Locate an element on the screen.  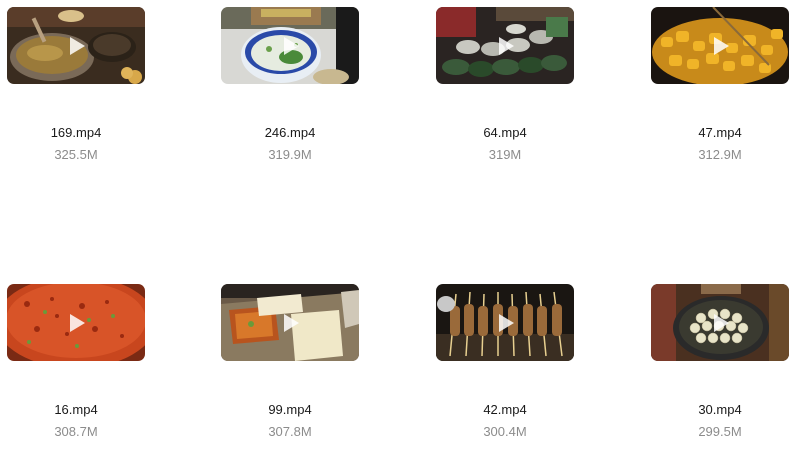
video-tile: 64.mp4 319M is located at coordinates (505, 84).